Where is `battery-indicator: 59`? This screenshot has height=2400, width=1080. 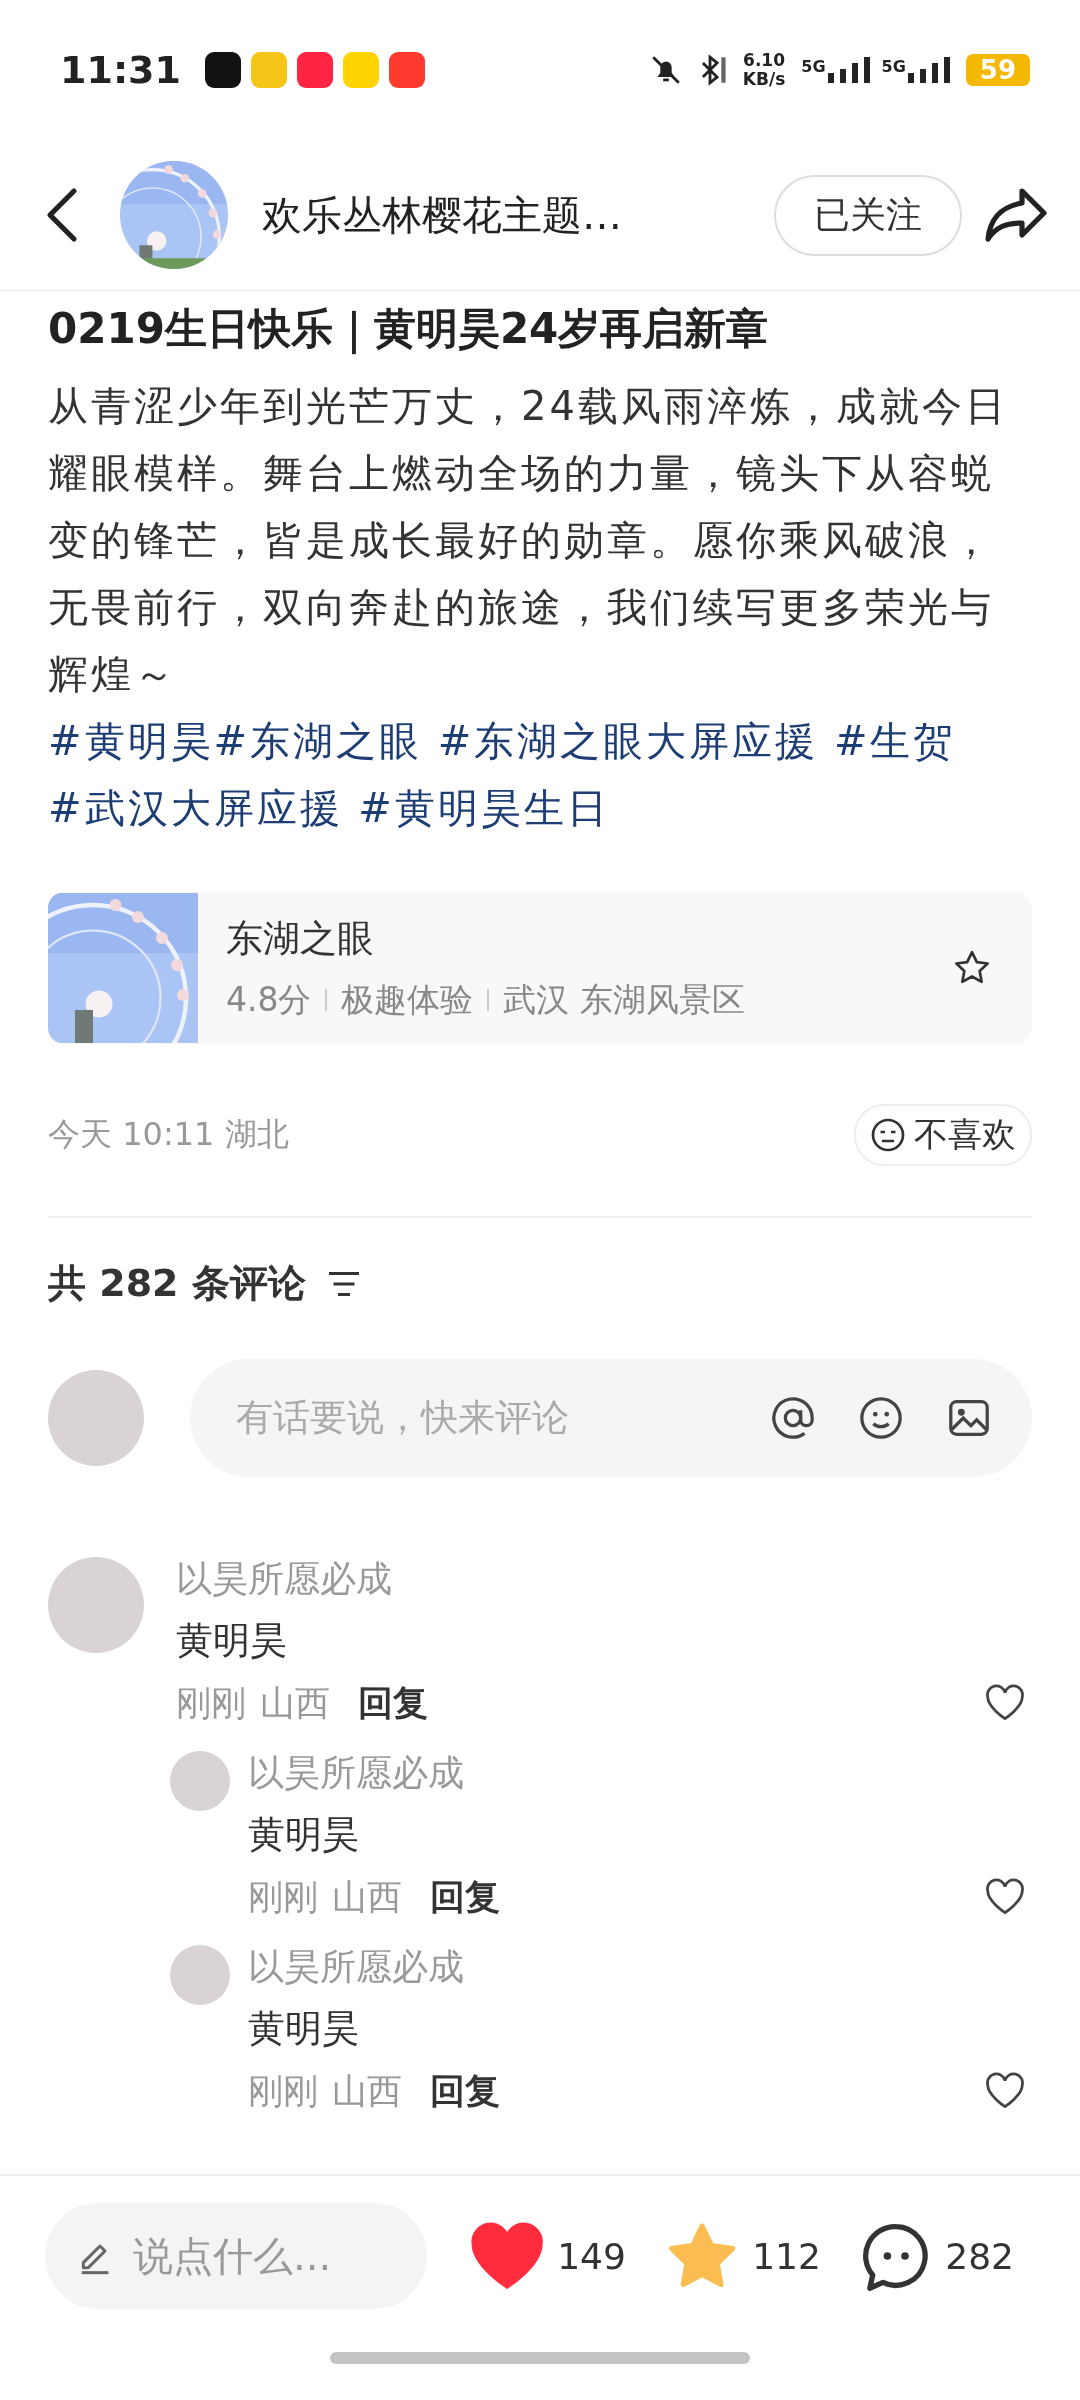
battery-indicator: 59 is located at coordinates (997, 70).